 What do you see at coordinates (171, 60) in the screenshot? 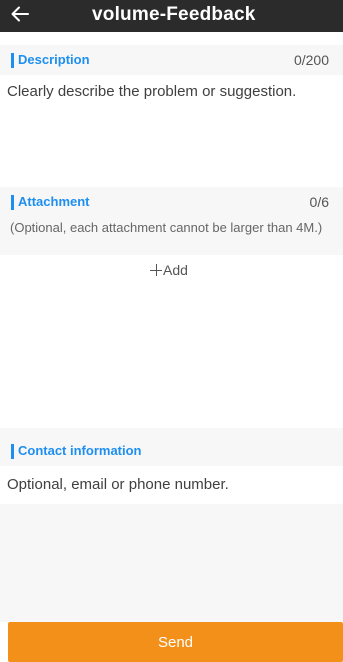
I see `description-section-header: Description 0/200` at bounding box center [171, 60].